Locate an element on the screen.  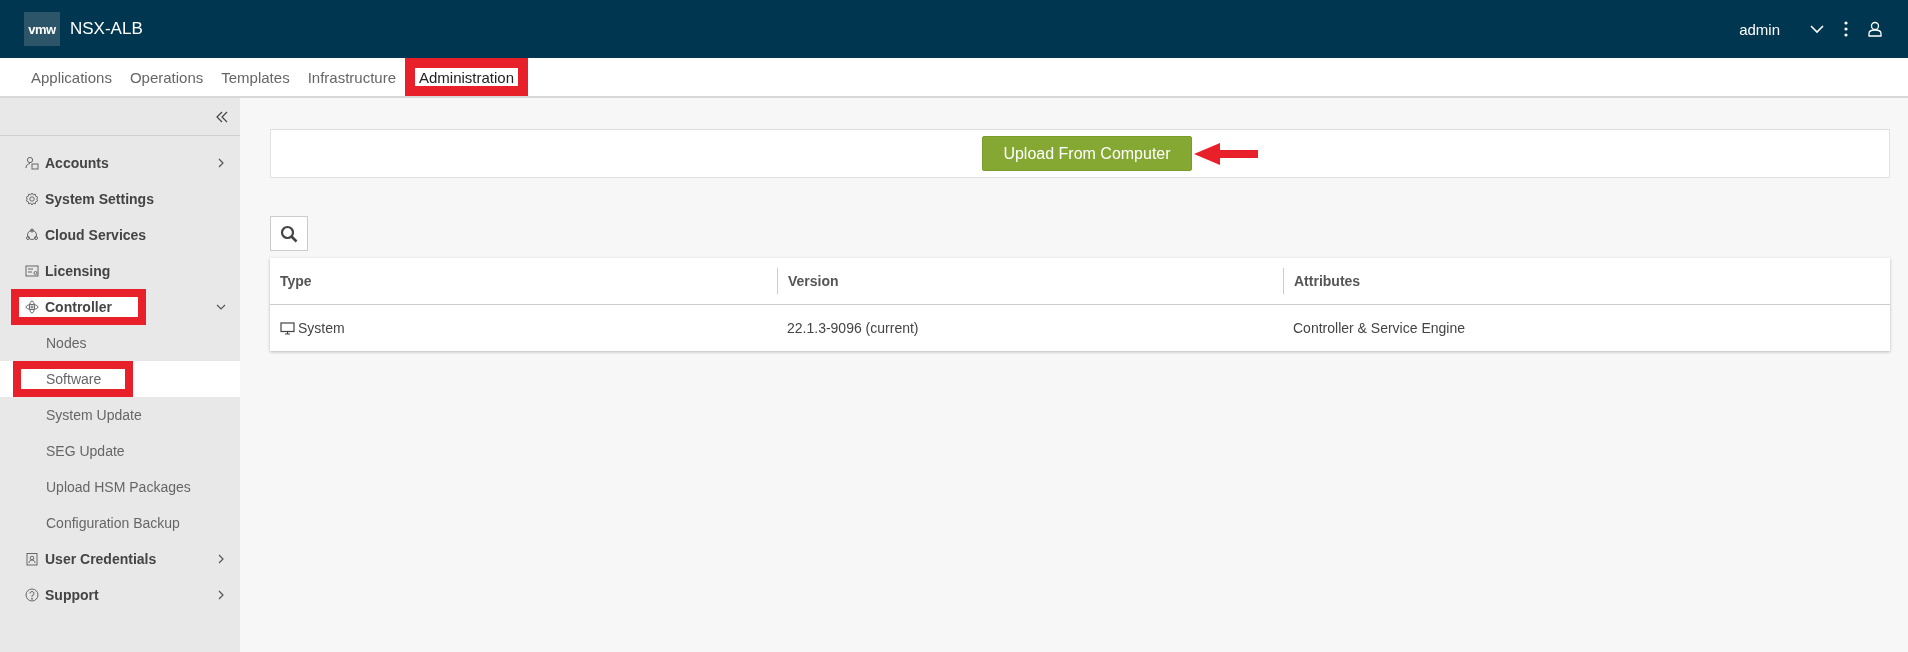
table-cell: Controller & Service Engine is located at coordinates (1379, 328).